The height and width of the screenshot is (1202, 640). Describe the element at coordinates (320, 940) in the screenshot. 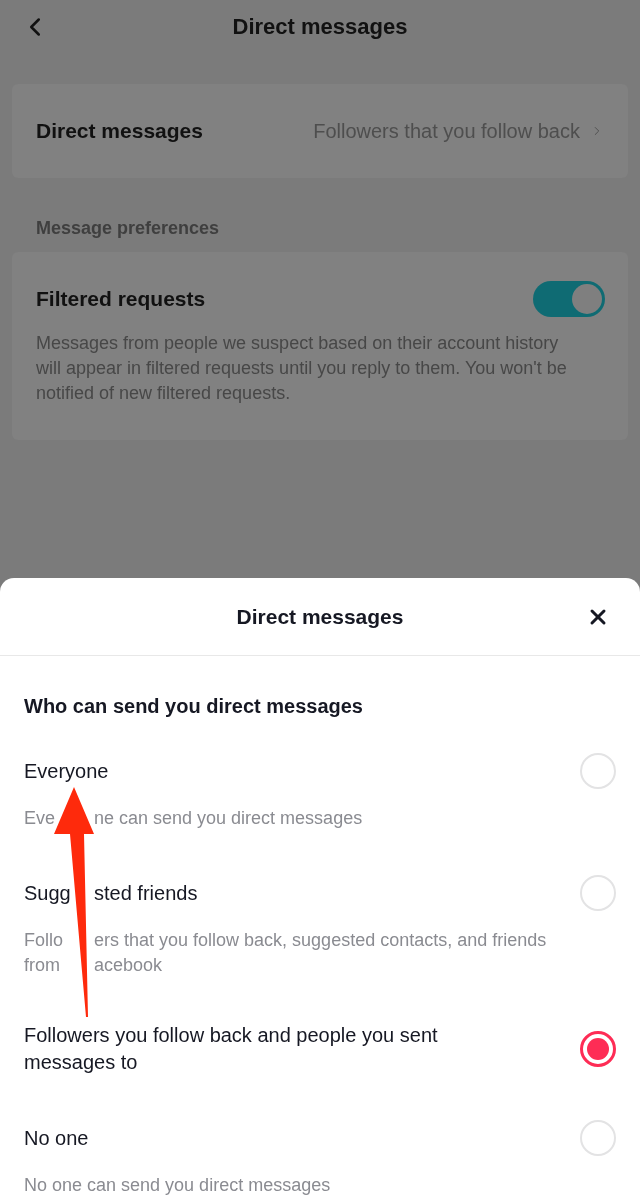

I see `option-description: ers that you follow back, suggested contacts, and friends` at that location.